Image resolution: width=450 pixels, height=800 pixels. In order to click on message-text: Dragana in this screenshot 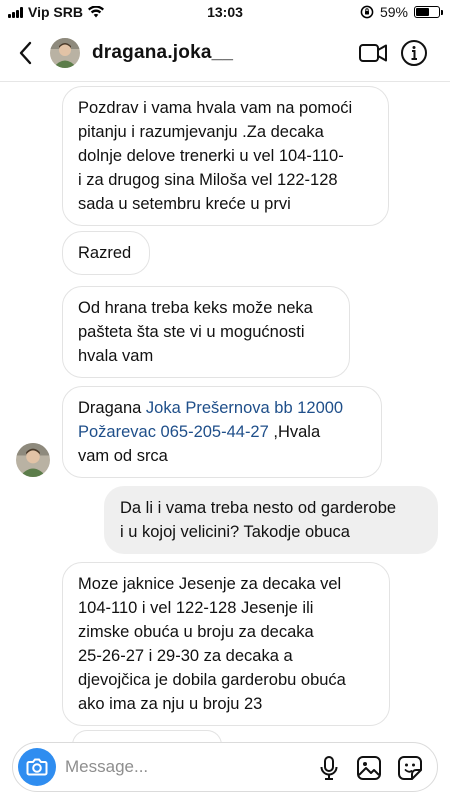, I will do `click(112, 408)`.